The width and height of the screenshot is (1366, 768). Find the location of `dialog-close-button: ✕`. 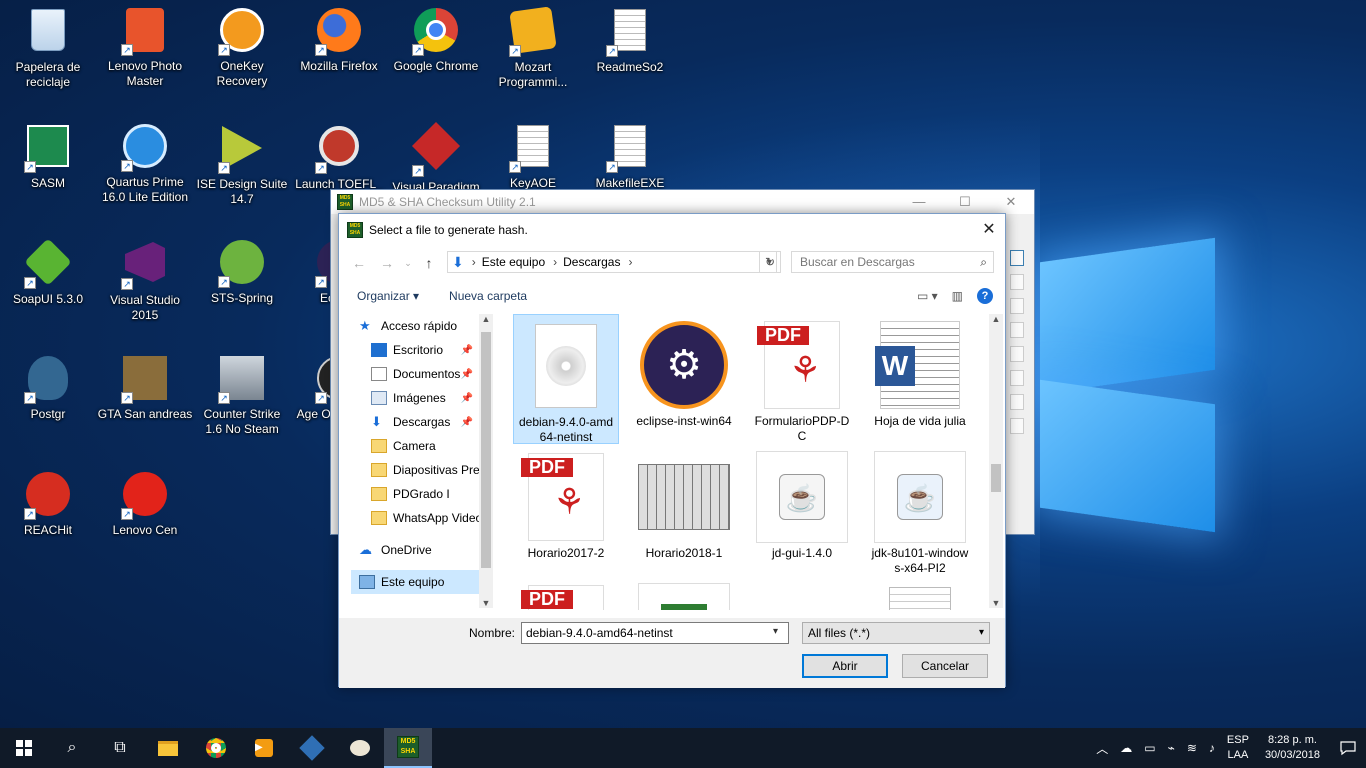

dialog-close-button: ✕ is located at coordinates (989, 230).